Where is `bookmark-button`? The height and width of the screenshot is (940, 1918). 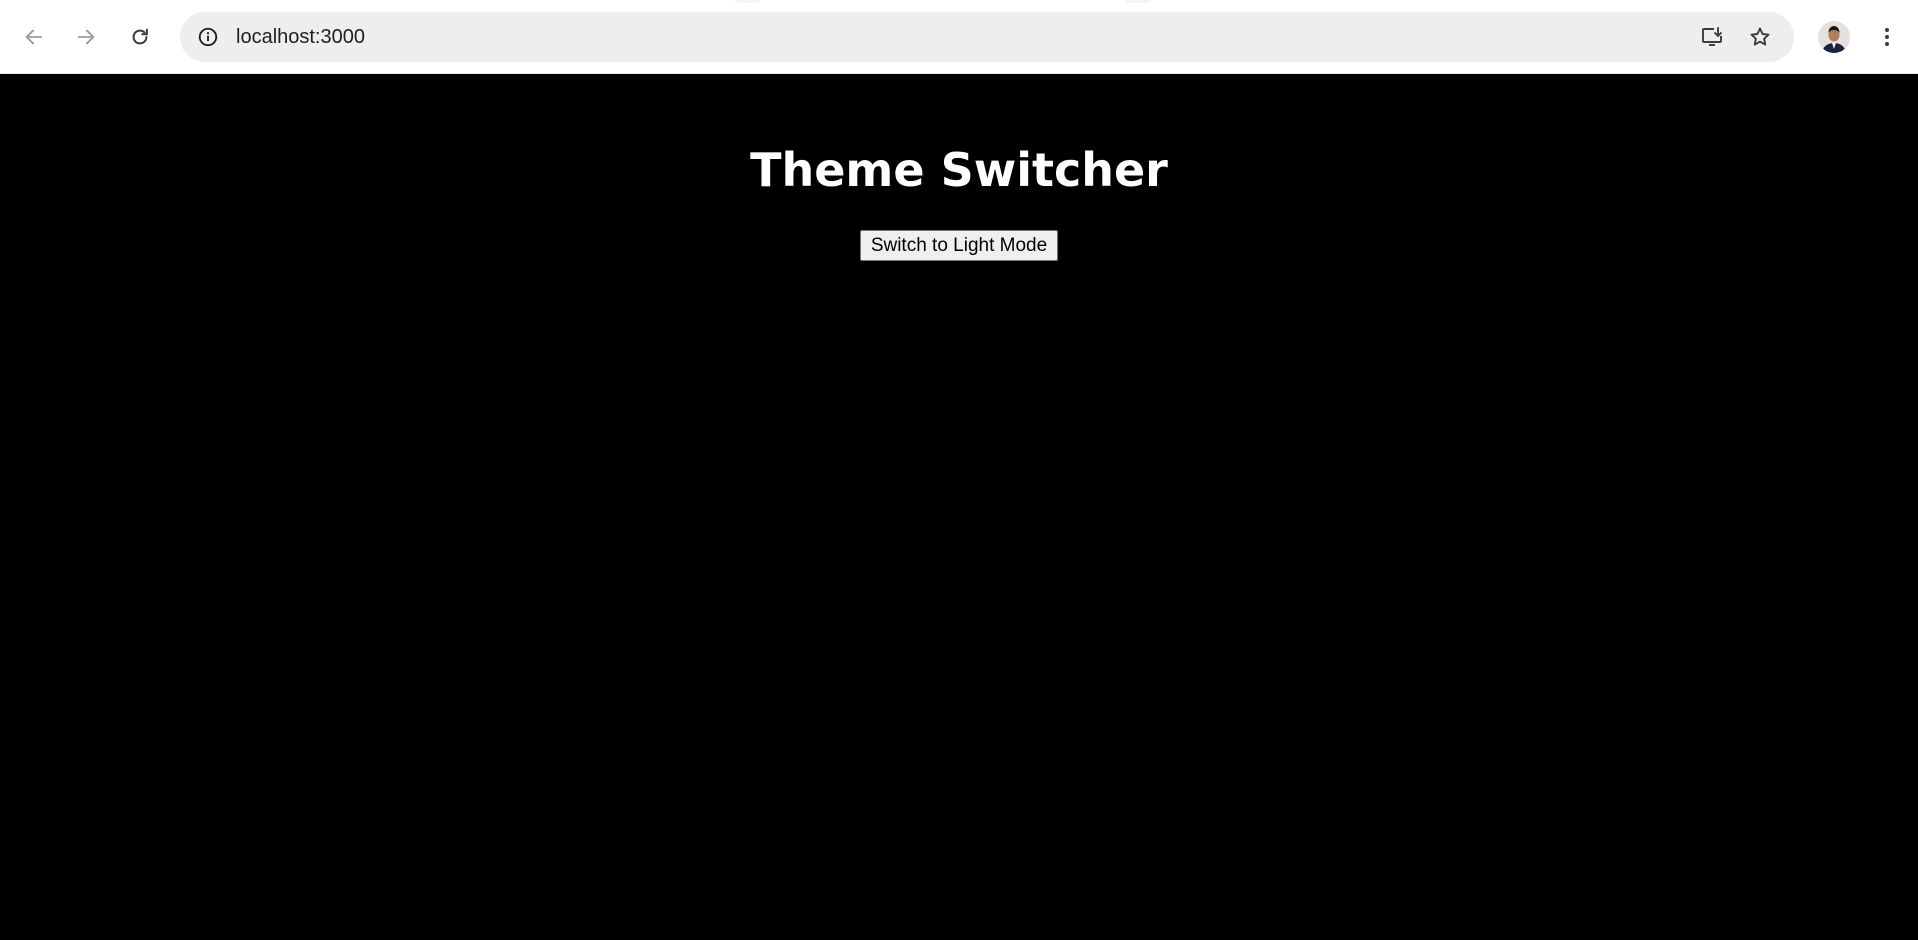
bookmark-button is located at coordinates (1760, 37).